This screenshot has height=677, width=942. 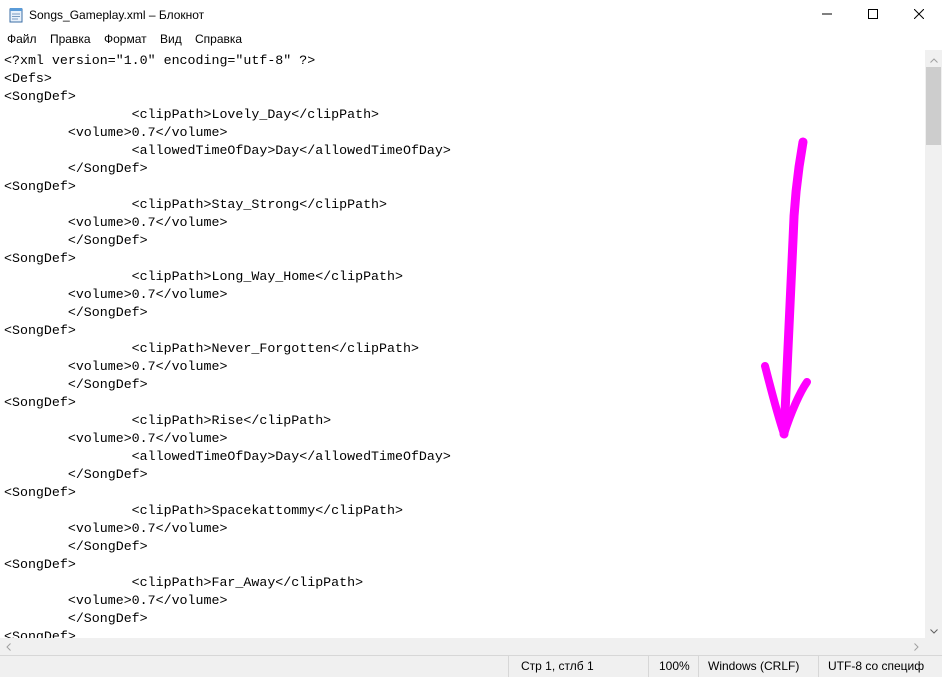 I want to click on editor-line: <Defs>, so click(x=28, y=78).